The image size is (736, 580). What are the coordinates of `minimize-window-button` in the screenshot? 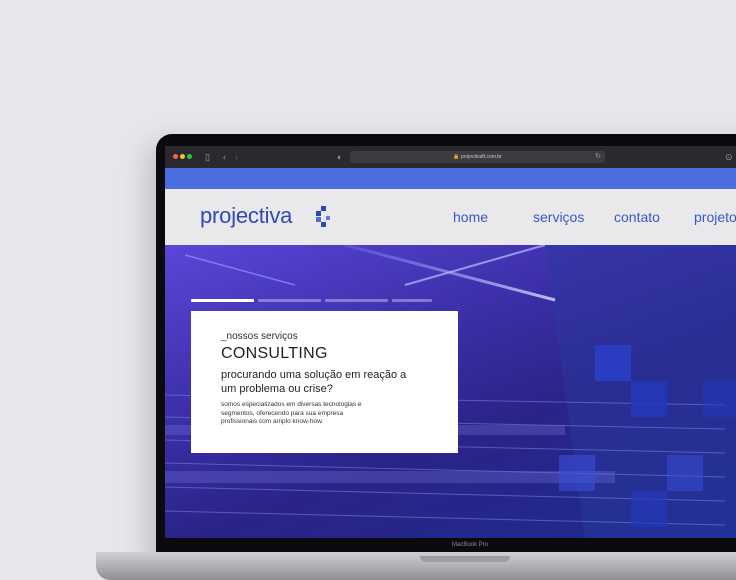 It's located at (182, 156).